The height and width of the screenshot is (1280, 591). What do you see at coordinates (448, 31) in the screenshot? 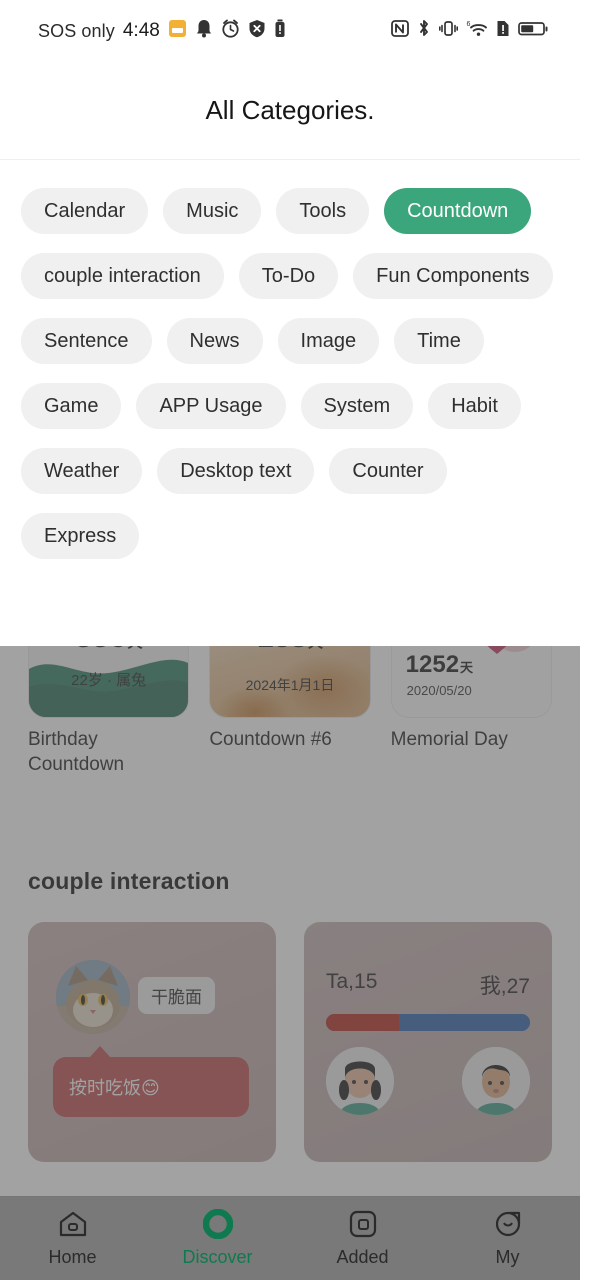
I see `vibrate-icon` at bounding box center [448, 31].